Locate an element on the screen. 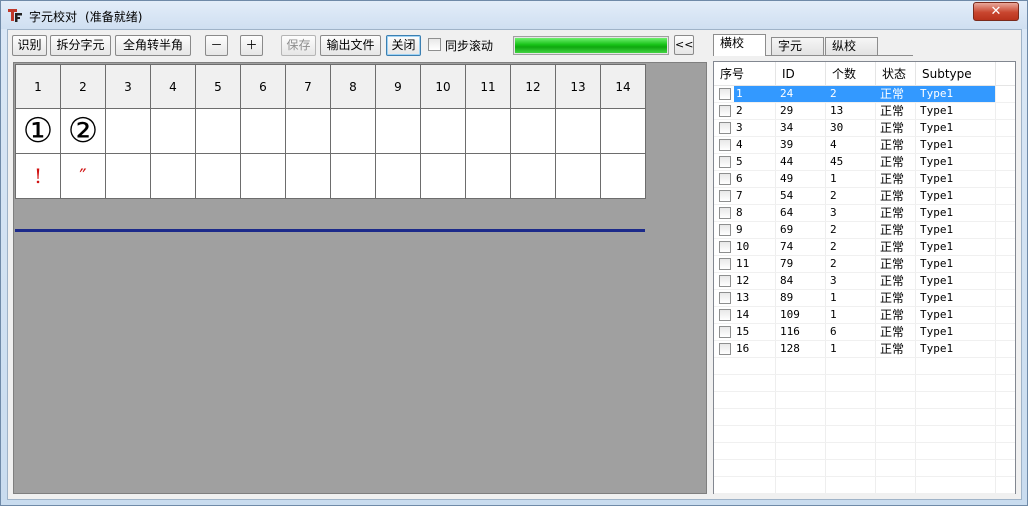  cell-id: 109 is located at coordinates (790, 314).